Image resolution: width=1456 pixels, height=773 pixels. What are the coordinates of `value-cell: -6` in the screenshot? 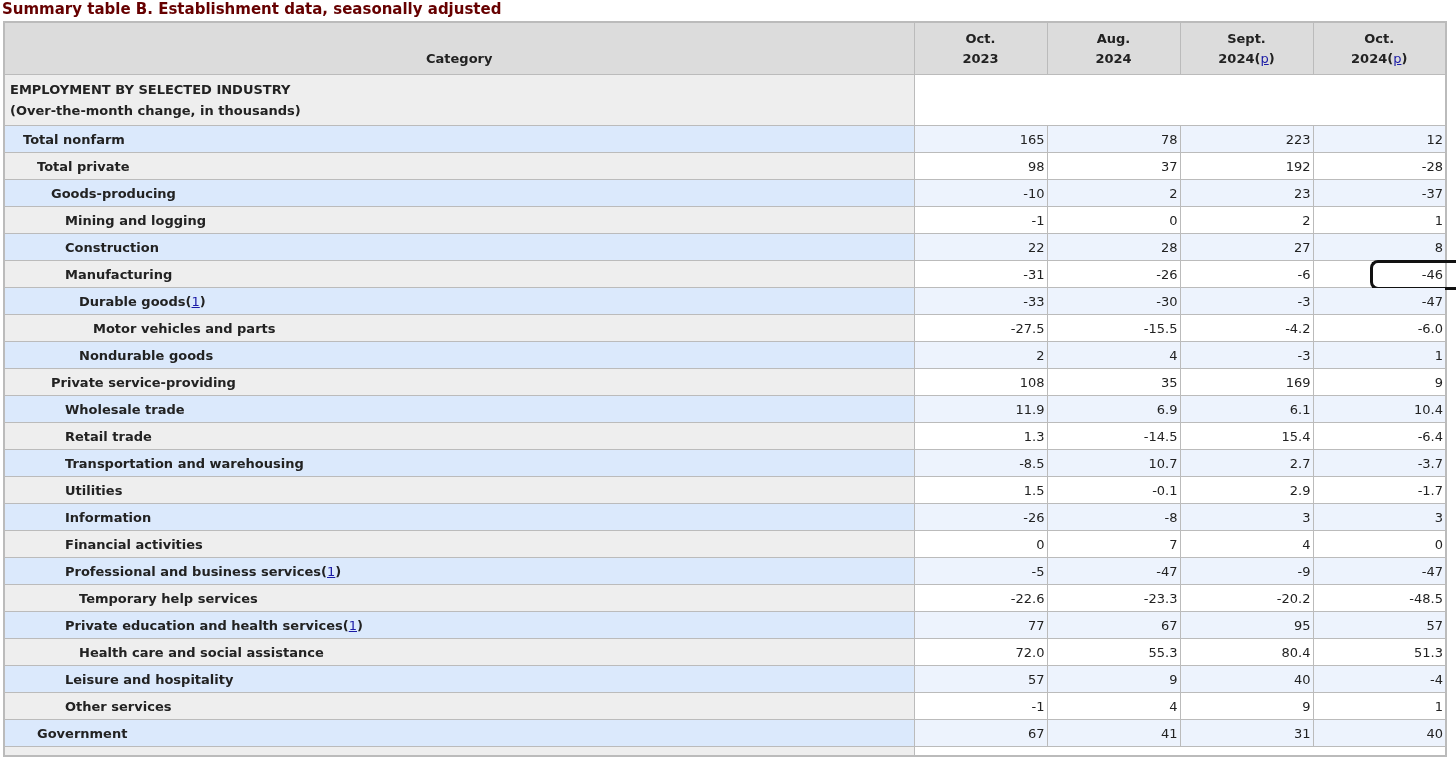 It's located at (1246, 274).